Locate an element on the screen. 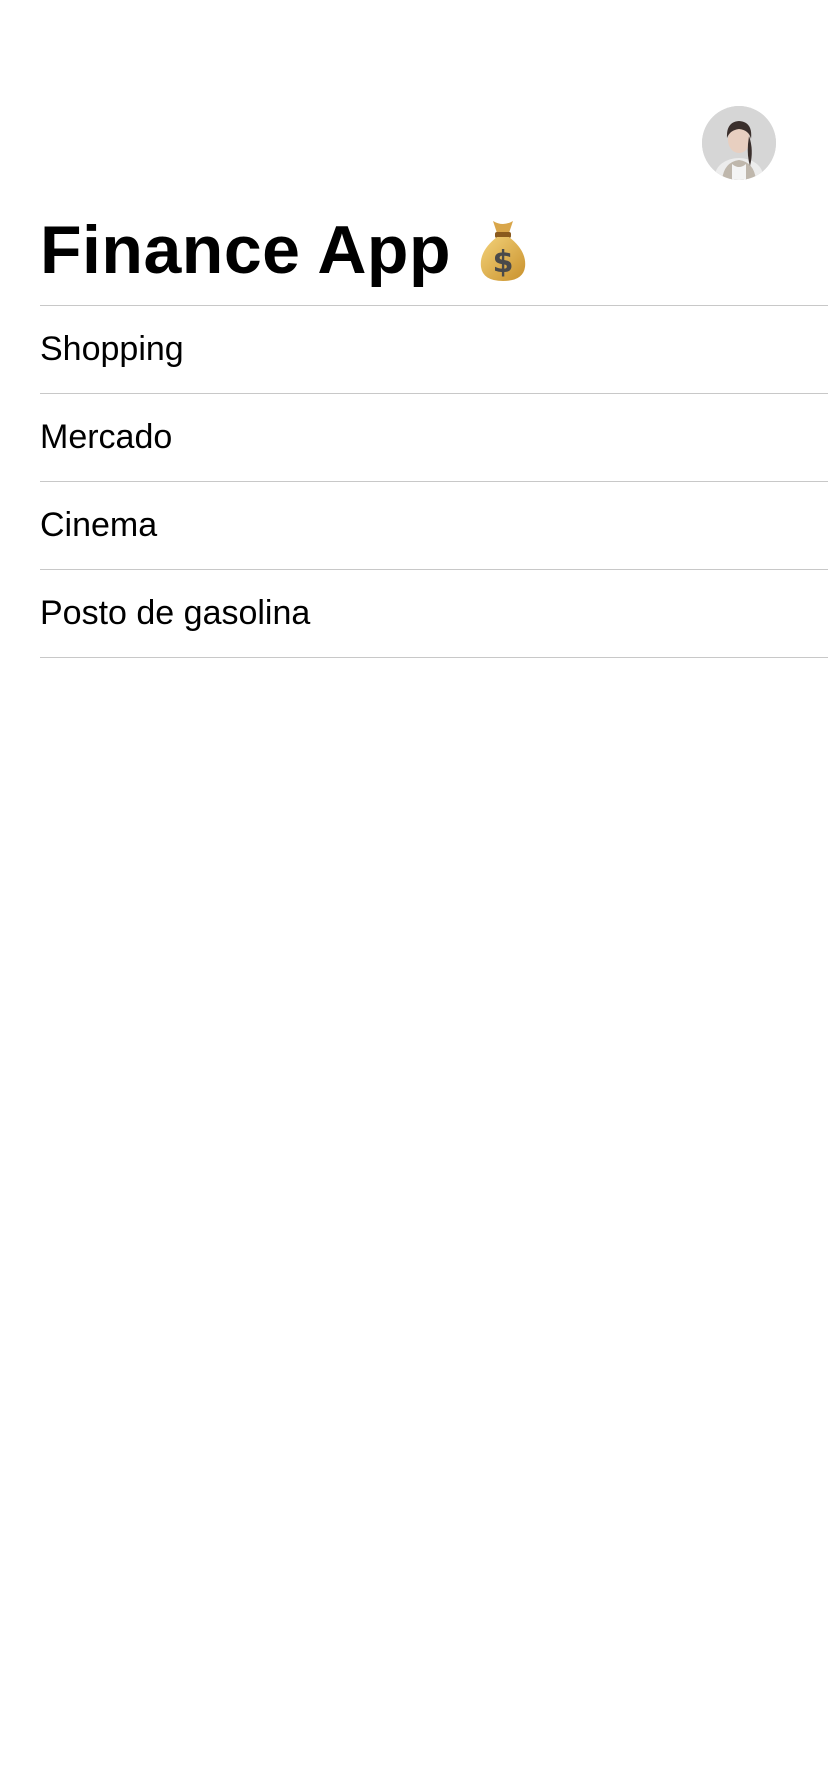 The width and height of the screenshot is (828, 1792). money-bag-icon: $ is located at coordinates (503, 250).